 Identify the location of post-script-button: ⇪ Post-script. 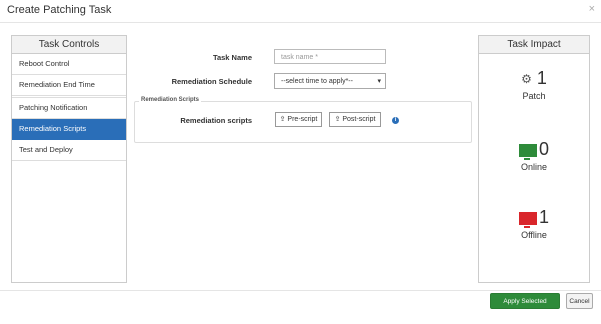
(355, 119).